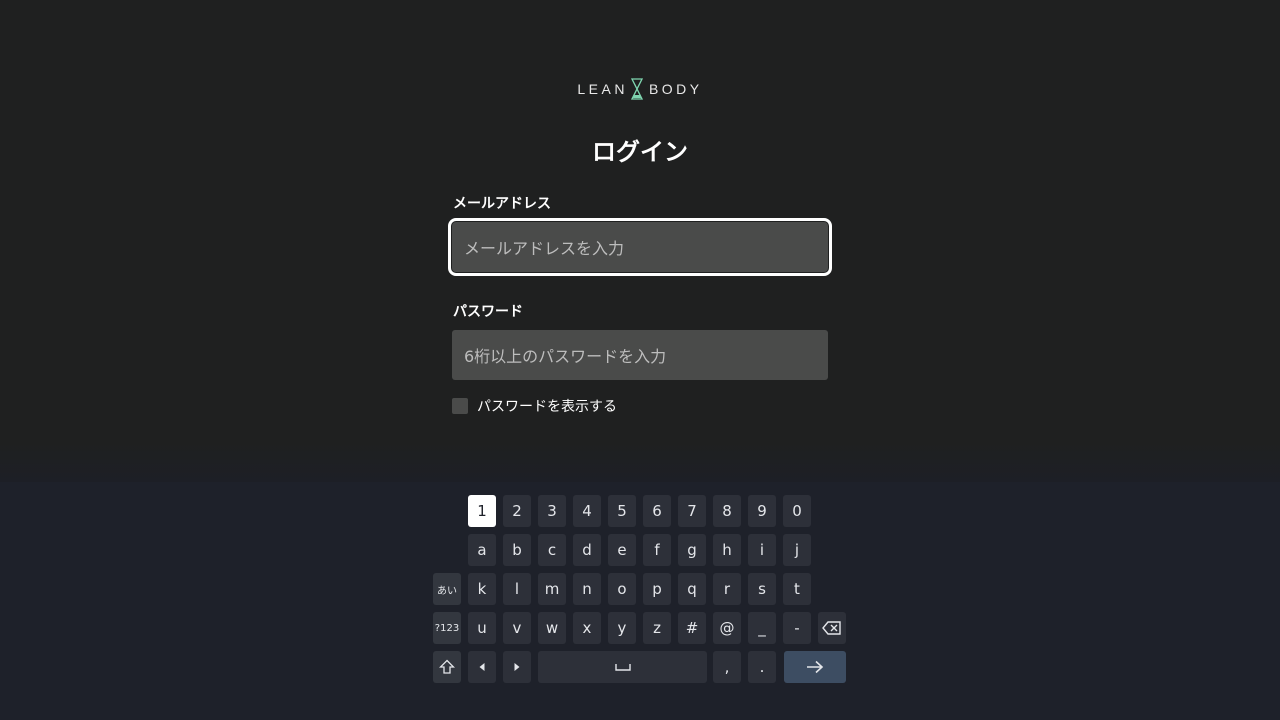 Image resolution: width=1280 pixels, height=720 pixels. What do you see at coordinates (517, 550) in the screenshot?
I see `key-b: b` at bounding box center [517, 550].